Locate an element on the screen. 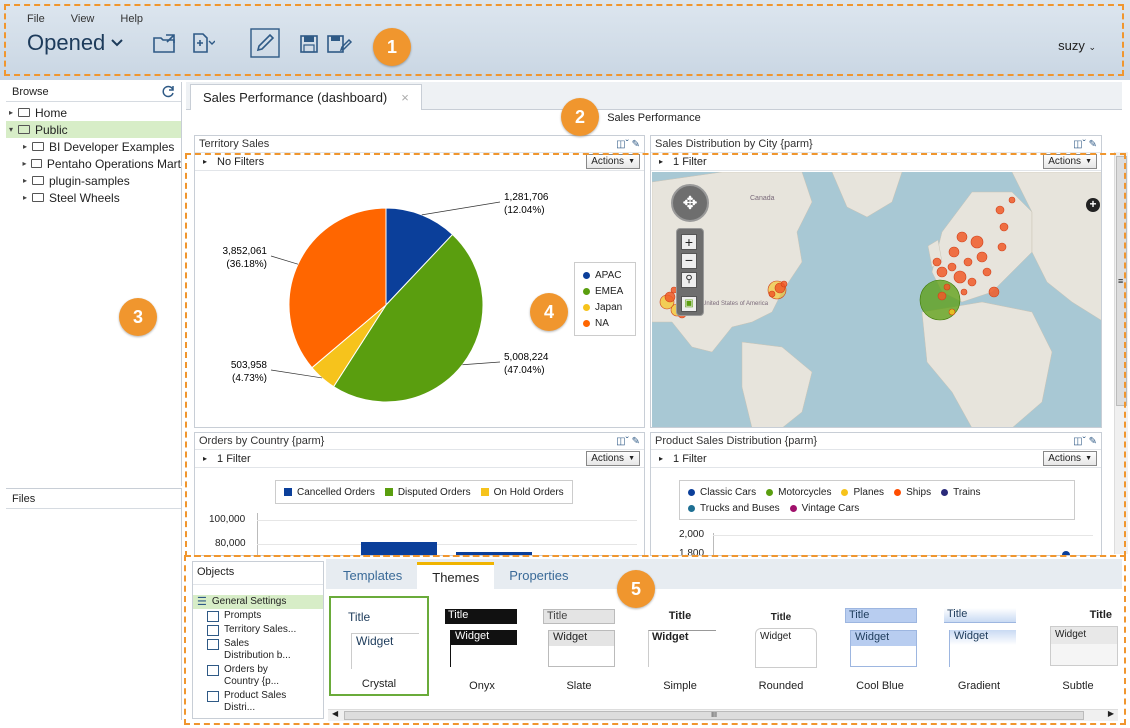  perspective-switcher: Opened is located at coordinates (75, 43).